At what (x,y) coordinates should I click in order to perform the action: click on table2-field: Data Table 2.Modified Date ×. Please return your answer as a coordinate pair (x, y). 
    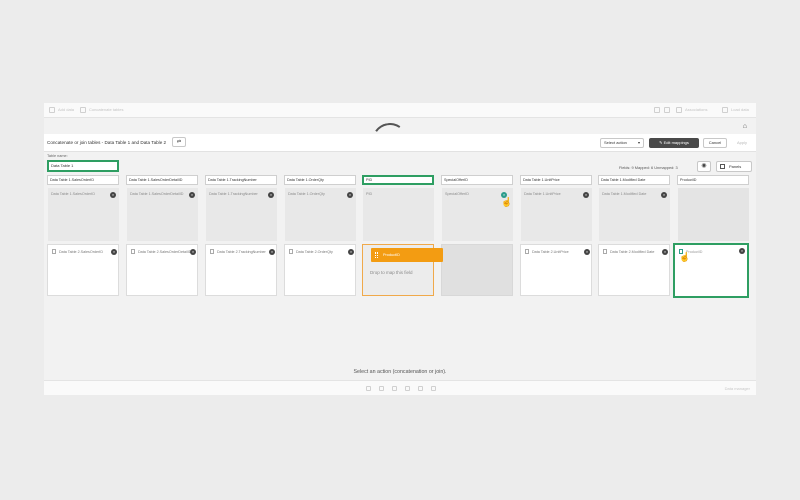
    Looking at the image, I should click on (634, 270).